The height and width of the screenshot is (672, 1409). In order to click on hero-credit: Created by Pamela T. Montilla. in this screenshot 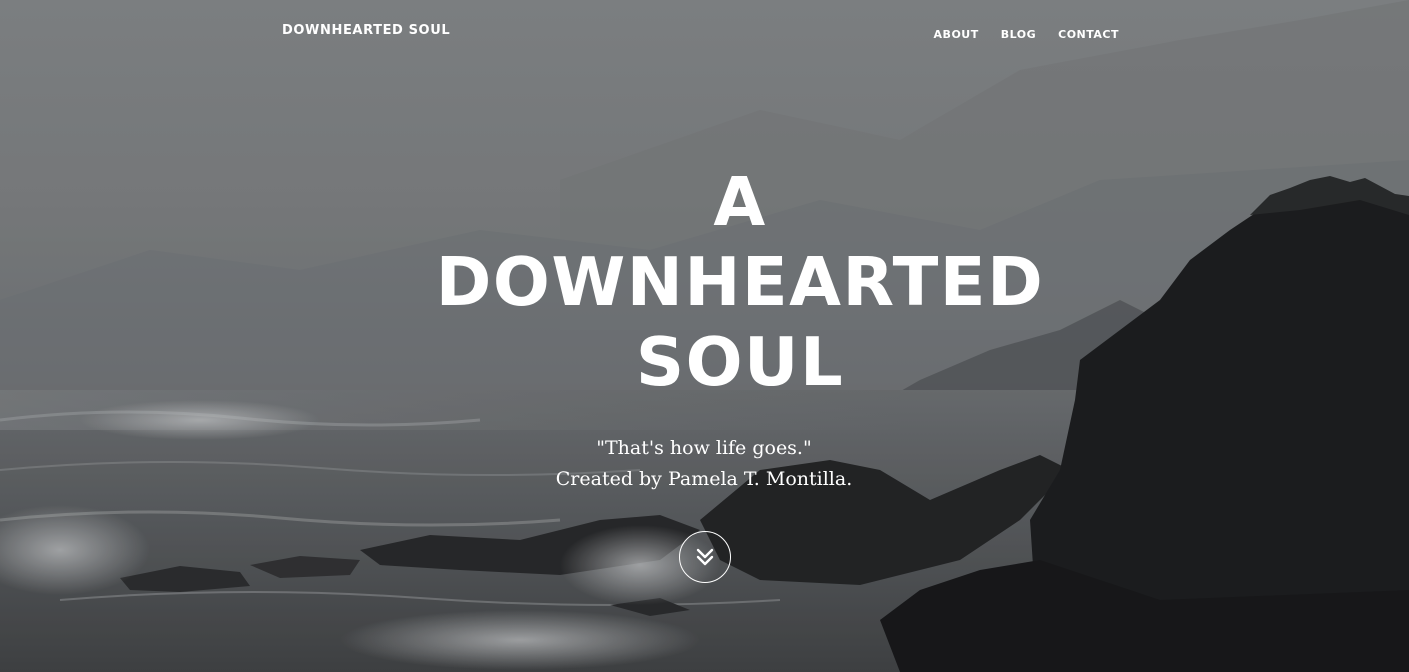, I will do `click(704, 479)`.